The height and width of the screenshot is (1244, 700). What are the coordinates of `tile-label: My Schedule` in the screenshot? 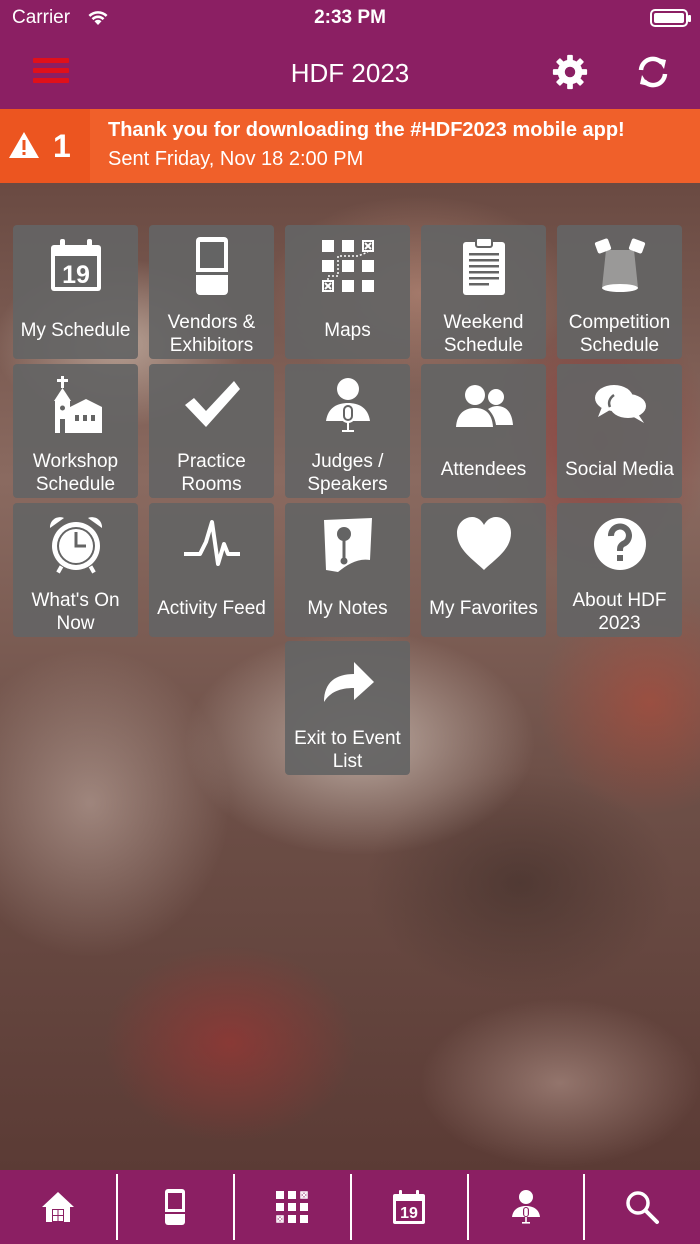 It's located at (75, 330).